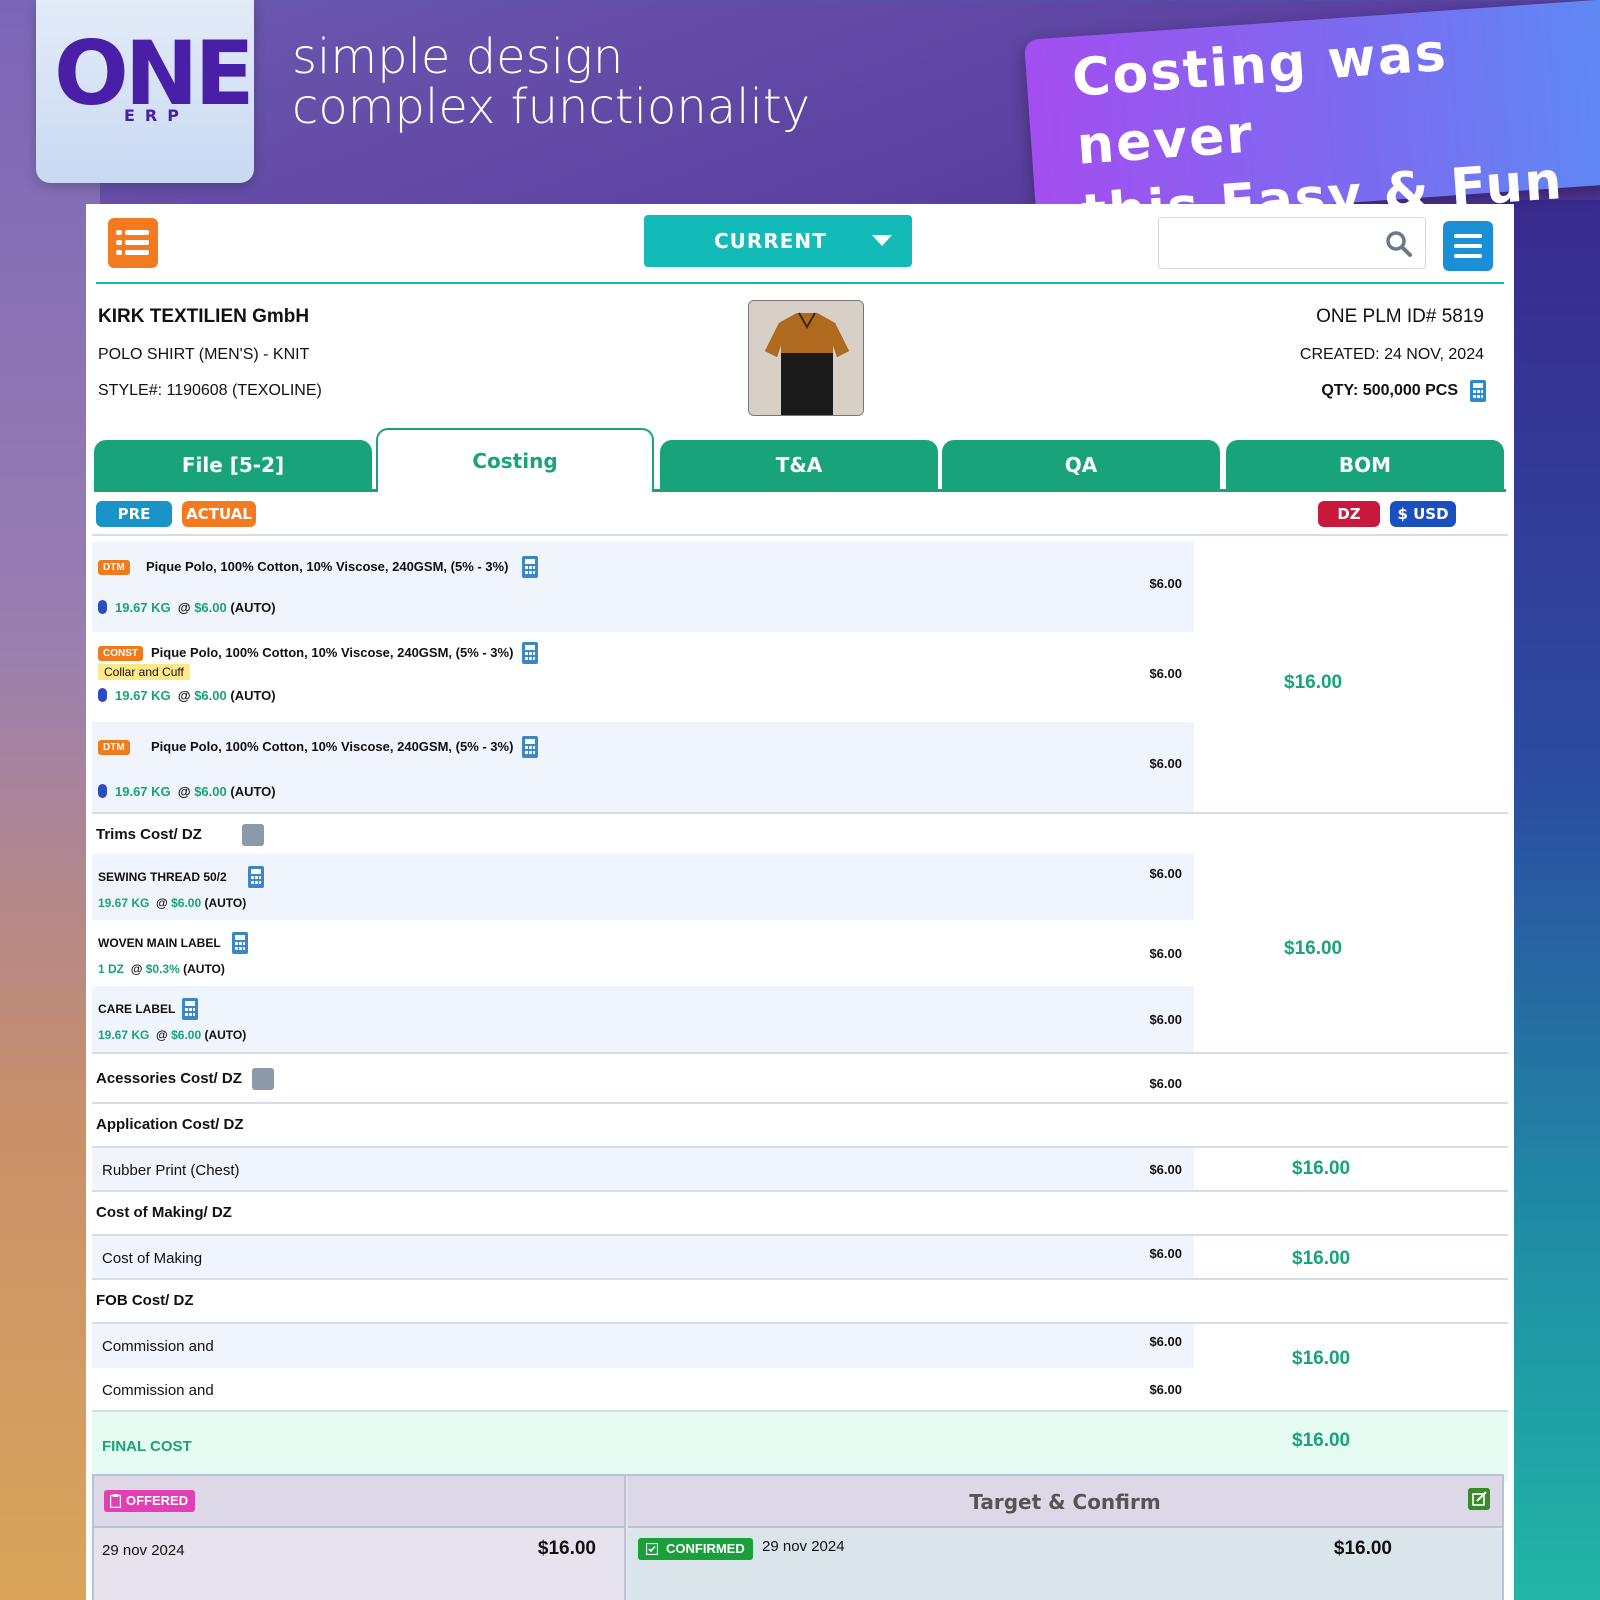  What do you see at coordinates (210, 390) in the screenshot?
I see `style-number: STYLE#: 1190608 (TEXOLINE)` at bounding box center [210, 390].